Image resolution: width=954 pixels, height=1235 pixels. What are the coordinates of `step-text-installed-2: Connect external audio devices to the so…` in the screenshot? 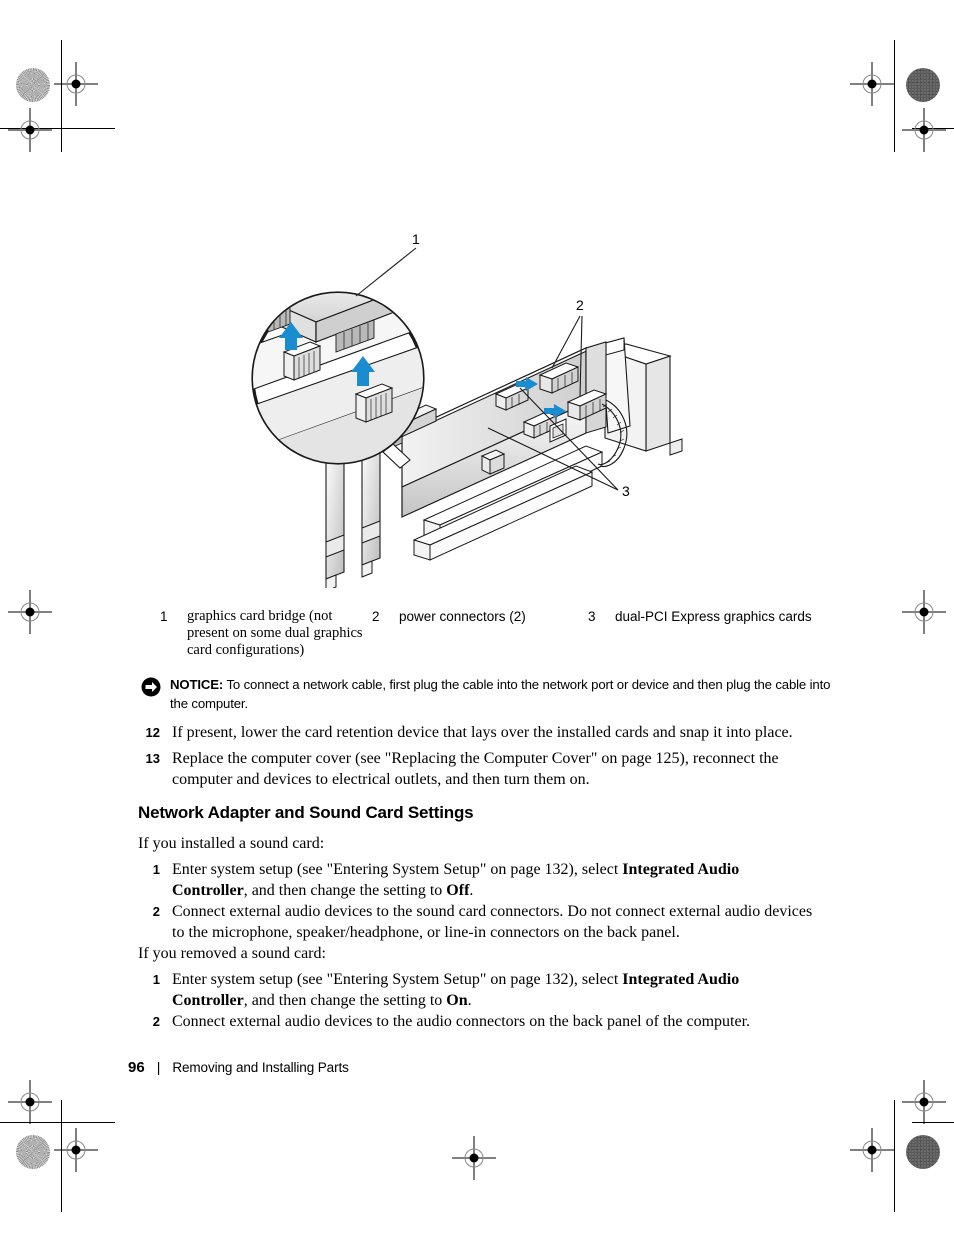 It's located at (492, 922).